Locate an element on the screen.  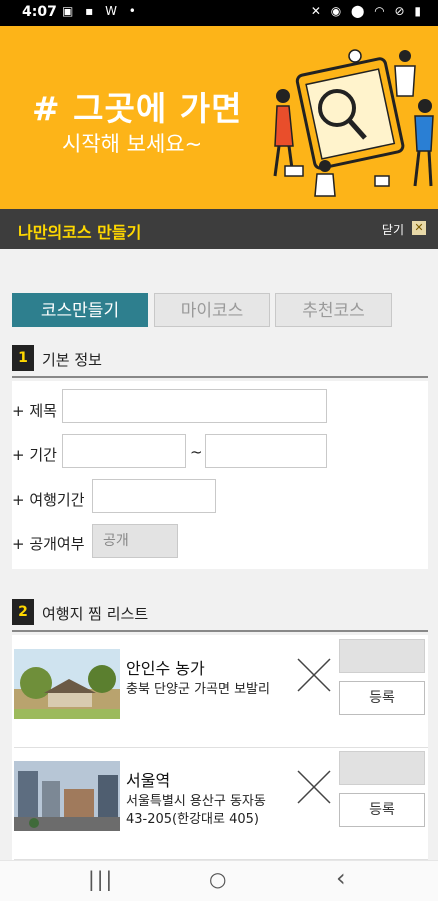
title-label: + 제목 is located at coordinates (34, 411).